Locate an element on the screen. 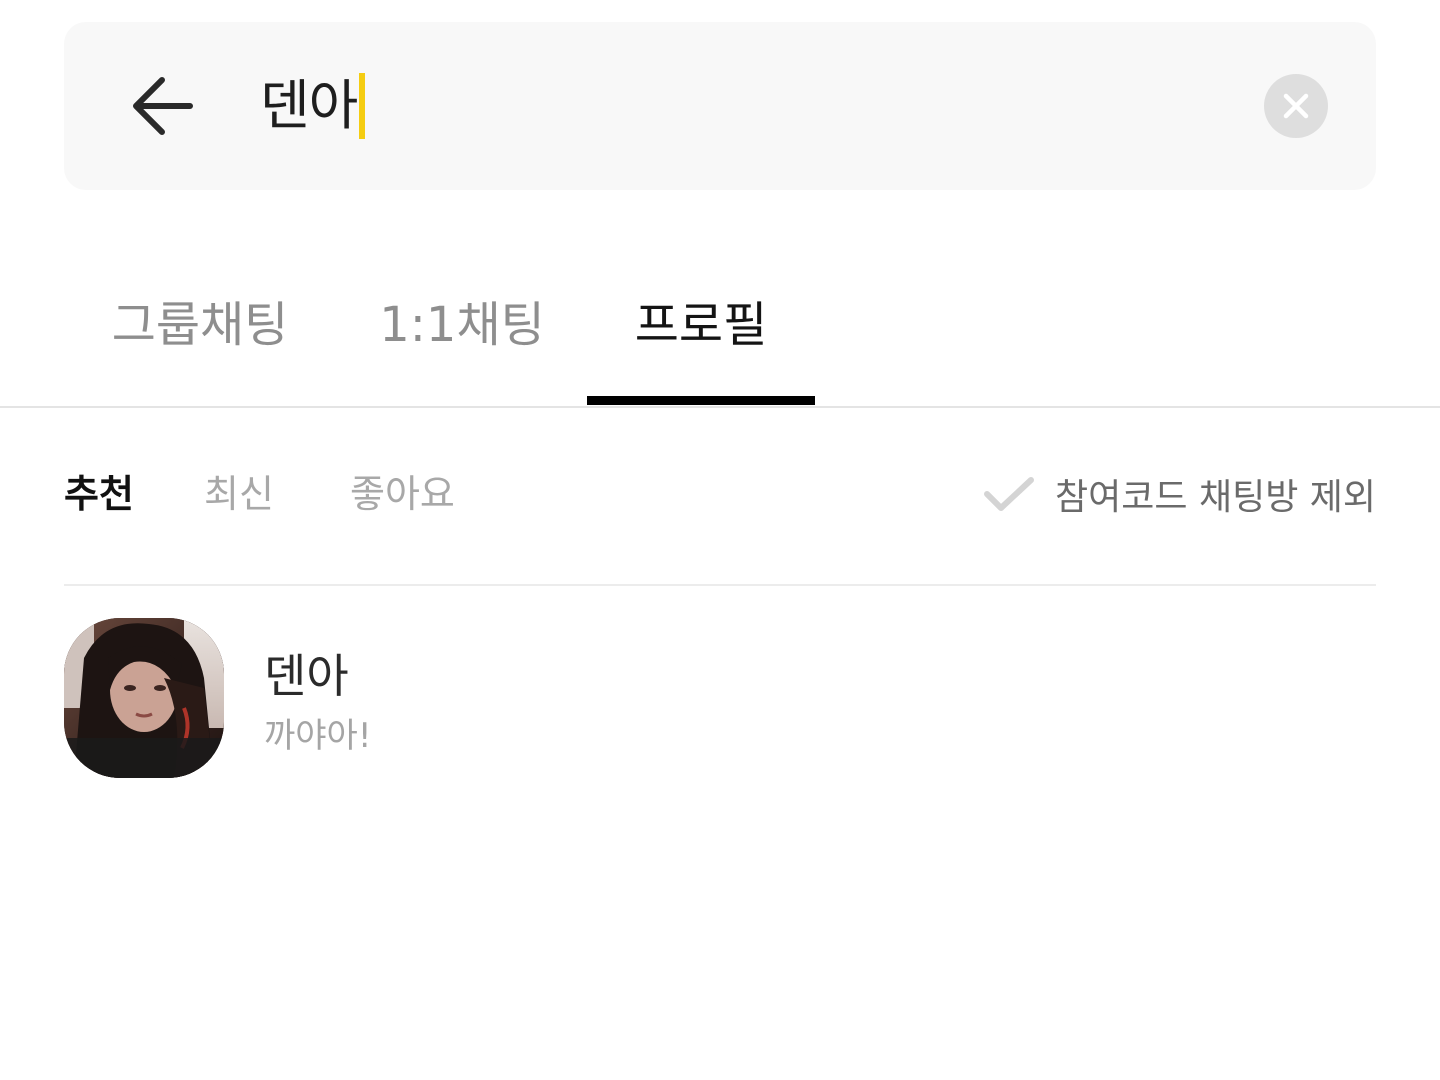  sort-recommended: 추천 is located at coordinates (99, 494).